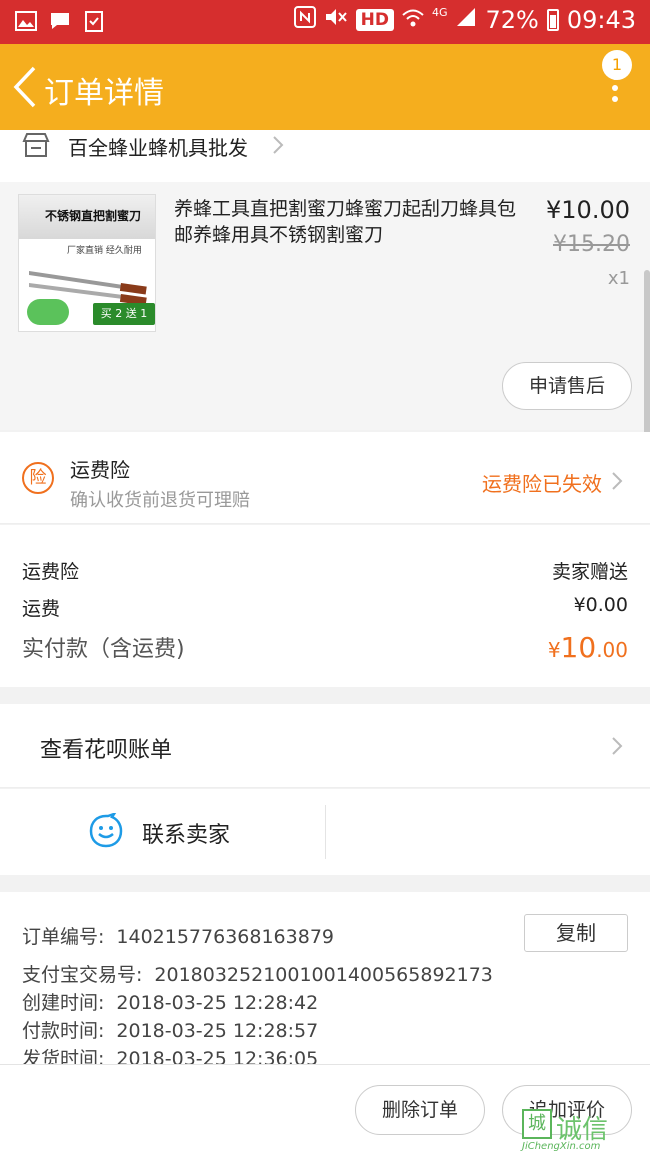 Image resolution: width=650 pixels, height=1155 pixels. I want to click on shop-name: 百全蜂业蜂机具批发, so click(158, 148).